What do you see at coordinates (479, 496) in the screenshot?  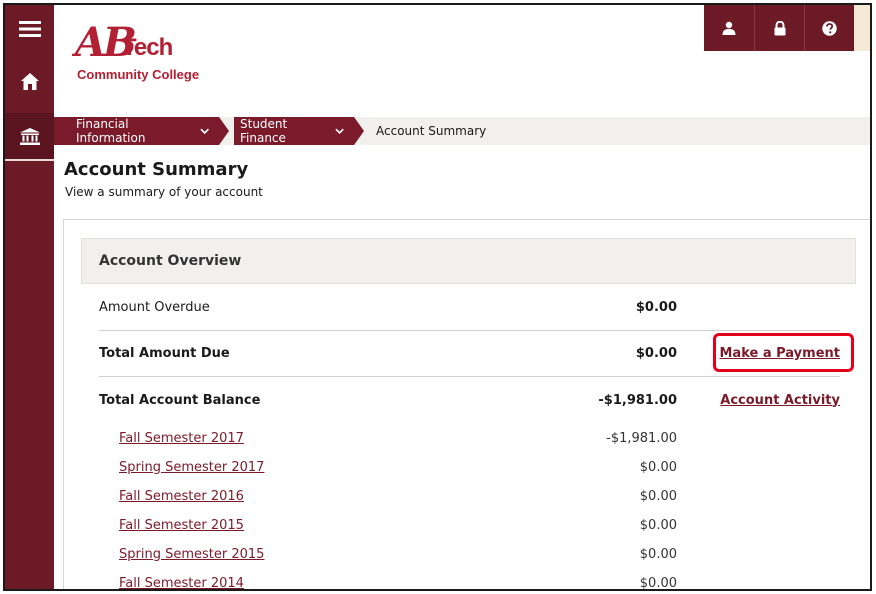 I see `list-item: Fall Semester 2016 $0.00` at bounding box center [479, 496].